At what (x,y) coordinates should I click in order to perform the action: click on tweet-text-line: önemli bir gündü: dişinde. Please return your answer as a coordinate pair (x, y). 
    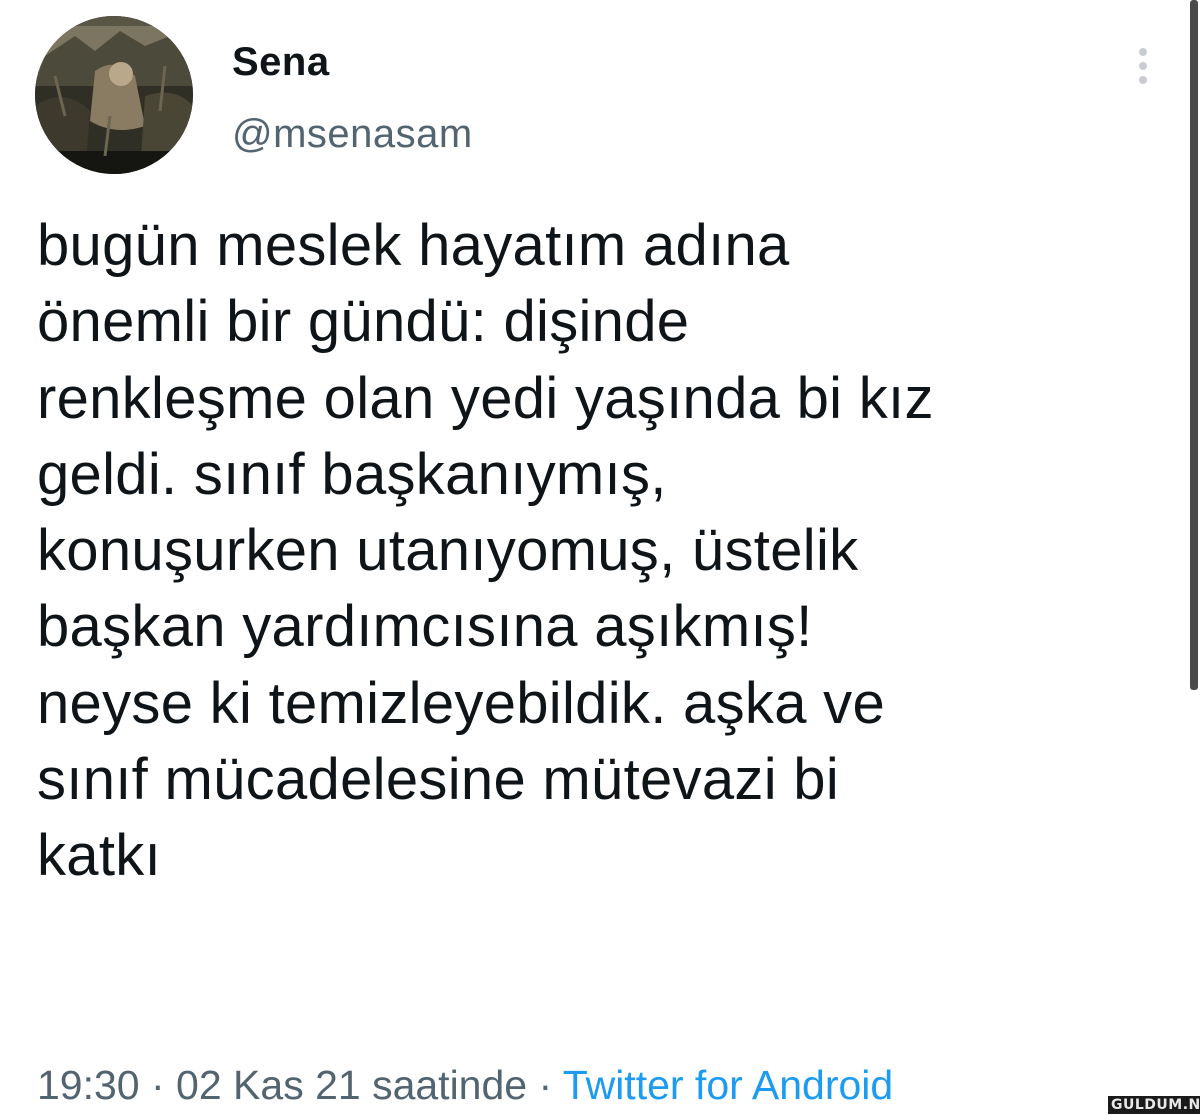
    Looking at the image, I should click on (363, 322).